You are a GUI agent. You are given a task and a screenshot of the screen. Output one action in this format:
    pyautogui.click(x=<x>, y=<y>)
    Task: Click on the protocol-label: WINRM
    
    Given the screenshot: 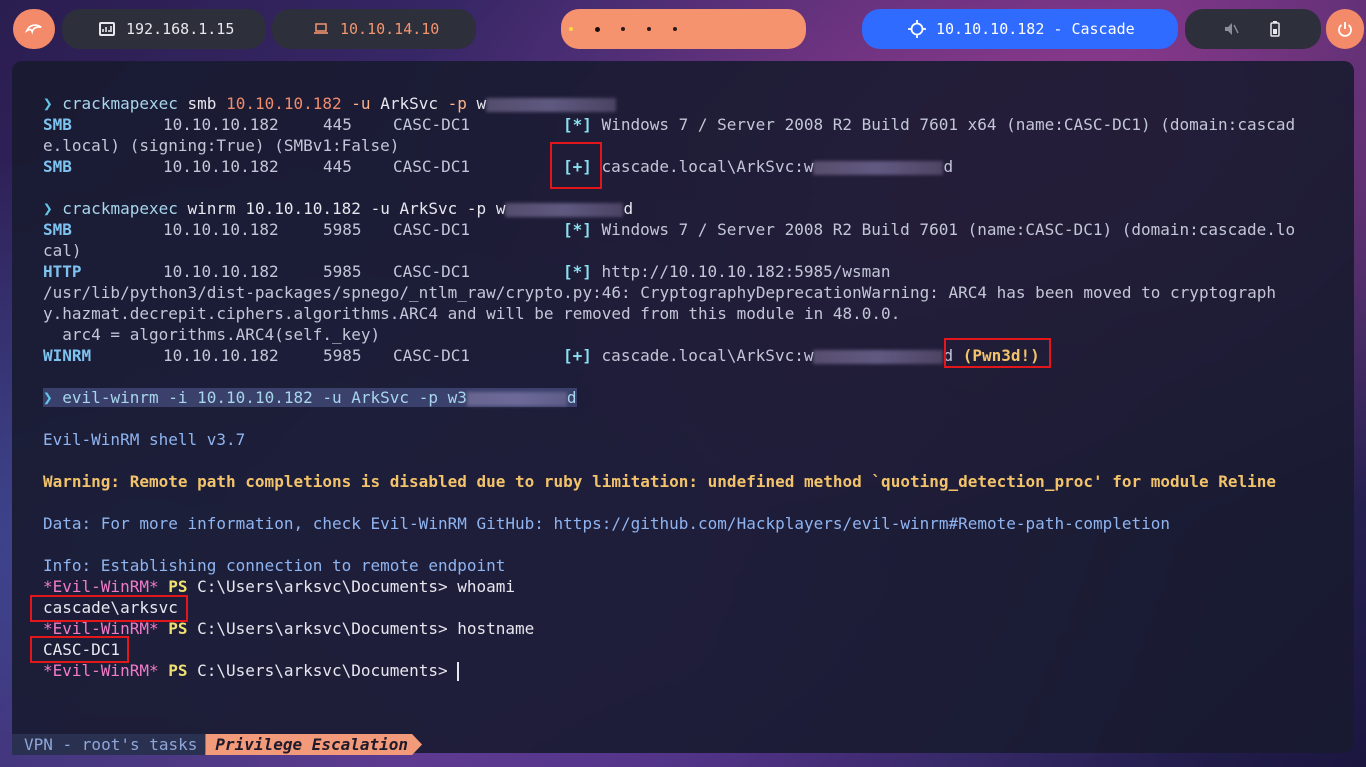 What is the action you would take?
    pyautogui.click(x=67, y=355)
    